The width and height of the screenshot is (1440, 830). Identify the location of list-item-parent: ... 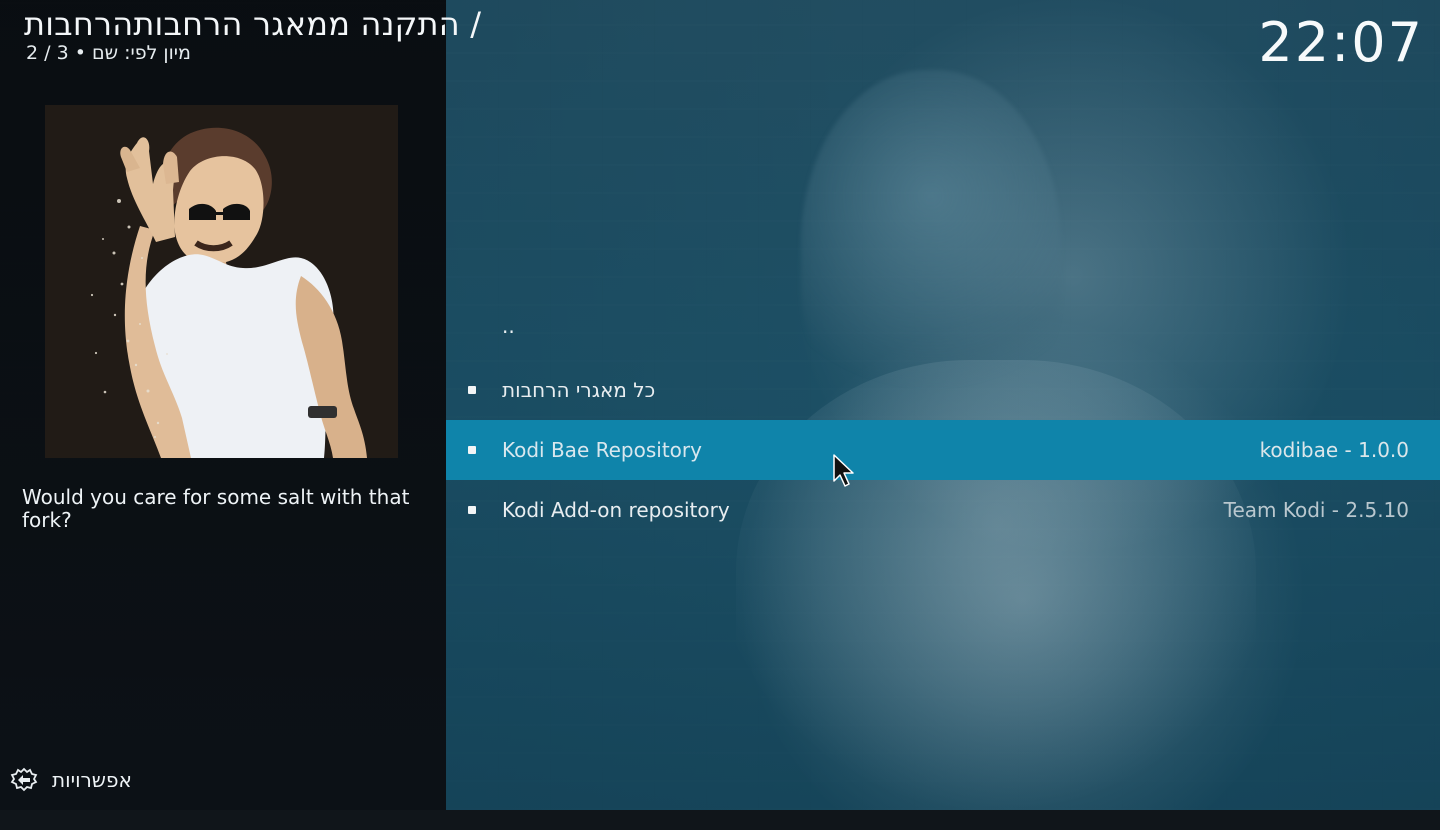
(943, 330).